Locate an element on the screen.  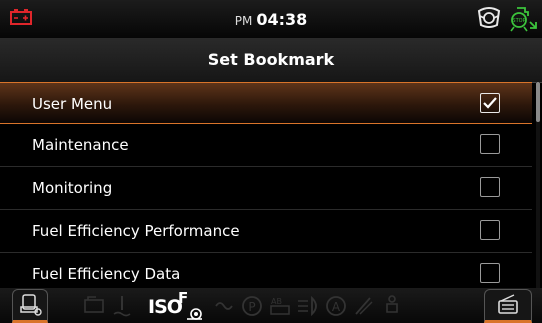
scrollbar-thumb is located at coordinates (538, 102).